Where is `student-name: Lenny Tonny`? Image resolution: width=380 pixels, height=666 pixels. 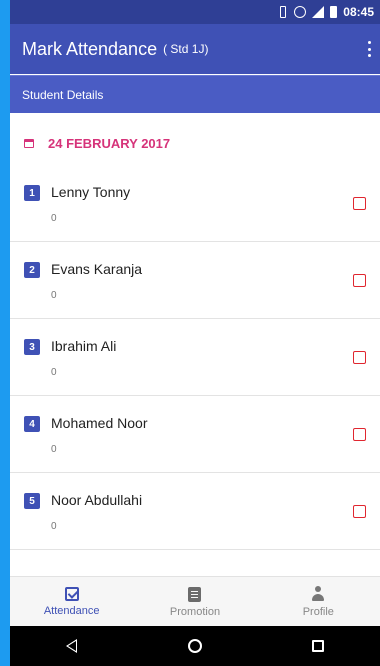
student-name: Lenny Tonny is located at coordinates (91, 192).